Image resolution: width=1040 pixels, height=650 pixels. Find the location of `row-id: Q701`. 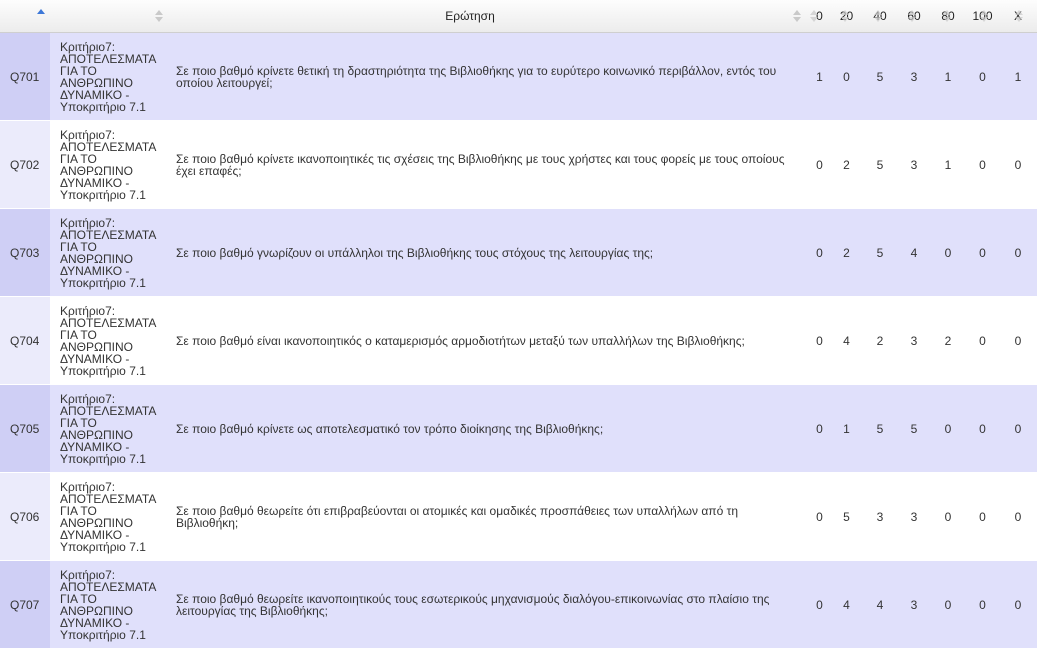

row-id: Q701 is located at coordinates (25, 76).